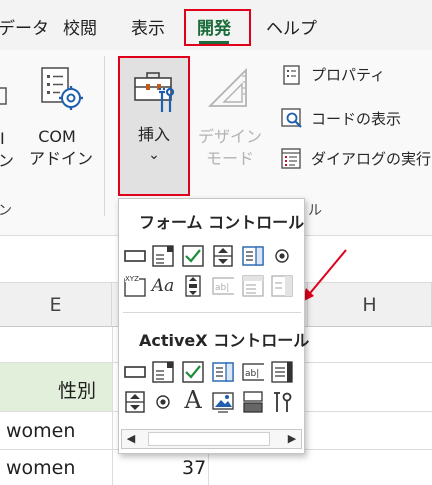 Image resolution: width=432 pixels, height=485 pixels. What do you see at coordinates (163, 372) in the screenshot?
I see `activex-combobox-icon` at bounding box center [163, 372].